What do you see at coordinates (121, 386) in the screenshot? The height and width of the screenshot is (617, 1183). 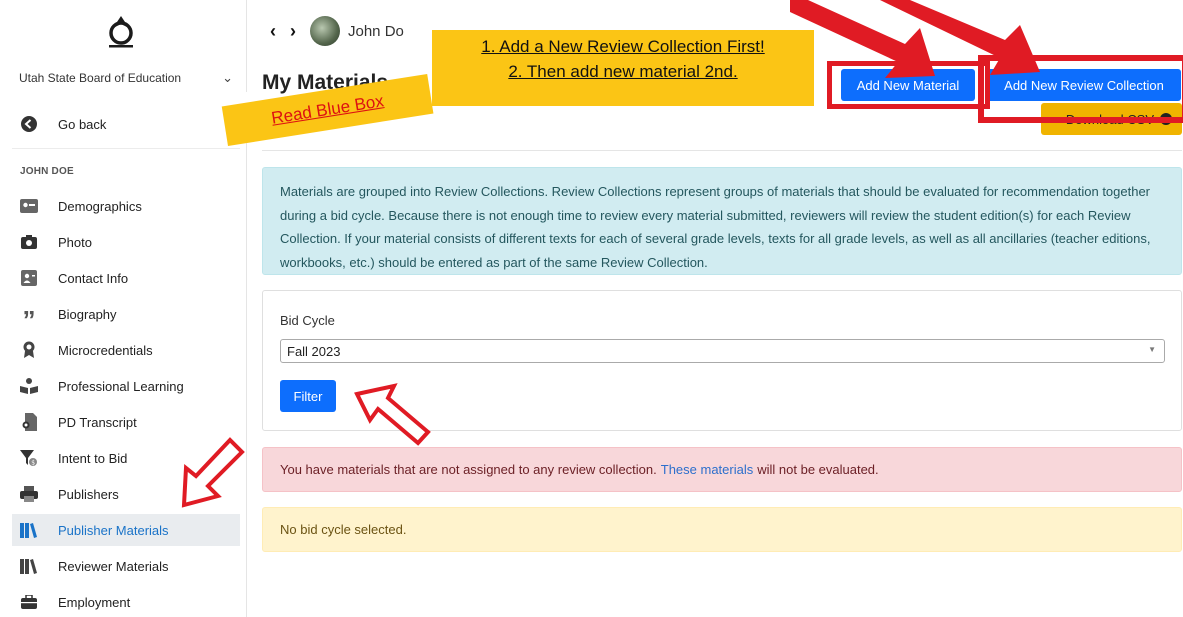 I see `sidebar-item-label: Professional Learning` at bounding box center [121, 386].